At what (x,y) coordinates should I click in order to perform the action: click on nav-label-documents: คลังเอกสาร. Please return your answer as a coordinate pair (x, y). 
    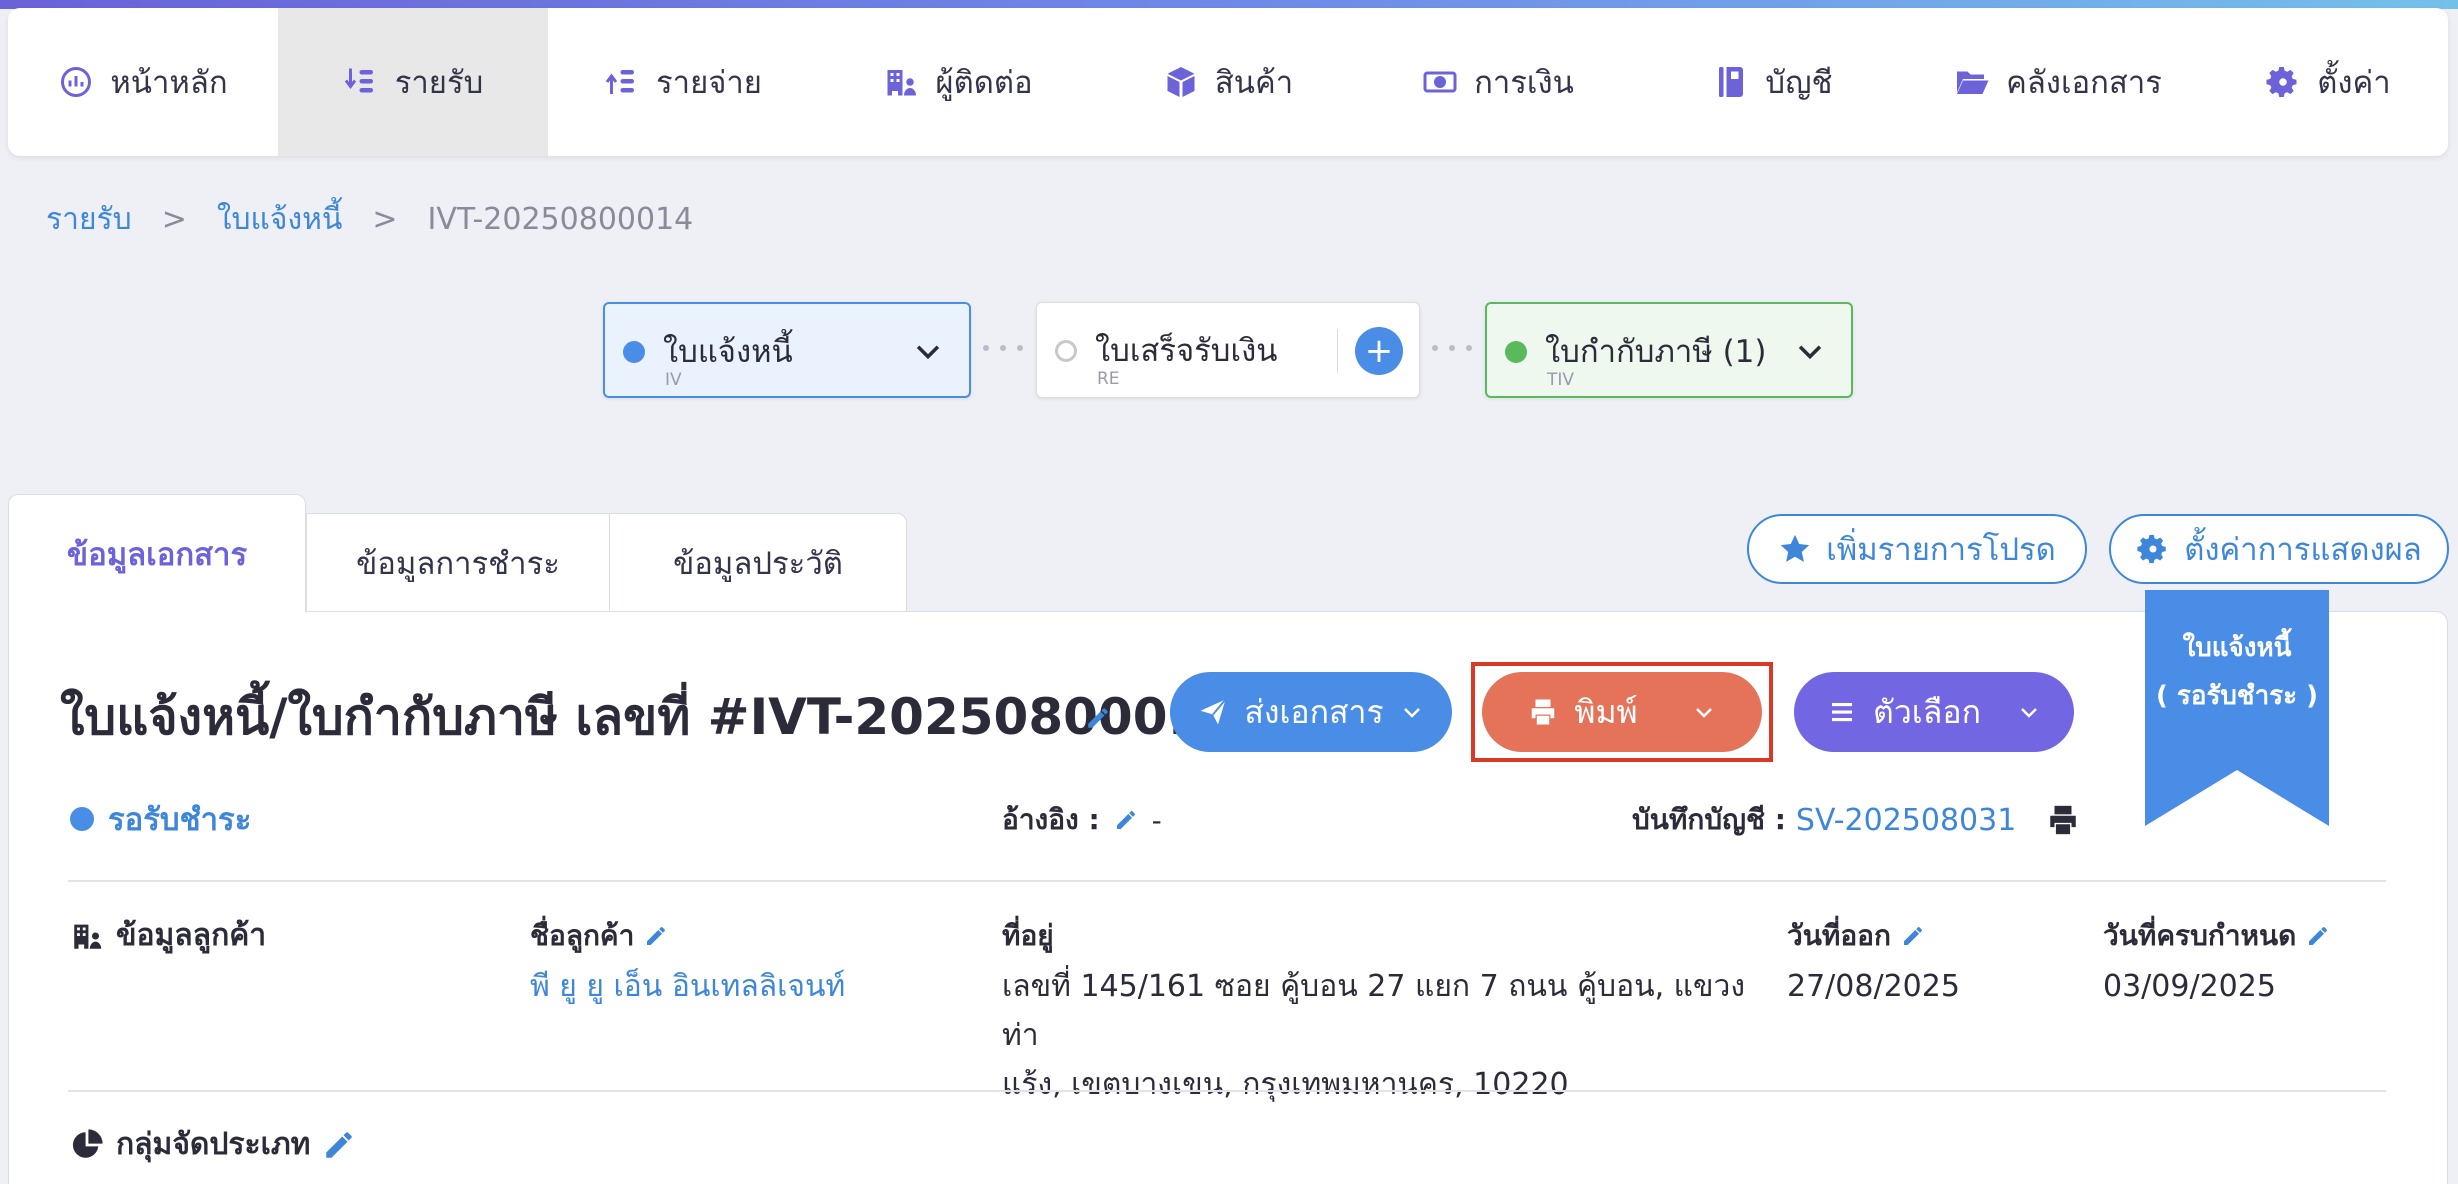
    Looking at the image, I should click on (2084, 83).